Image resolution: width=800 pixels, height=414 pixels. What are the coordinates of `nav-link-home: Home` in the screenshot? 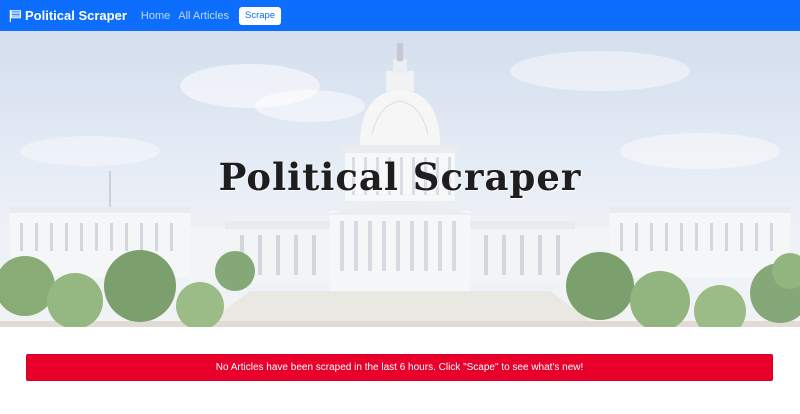 It's located at (155, 16).